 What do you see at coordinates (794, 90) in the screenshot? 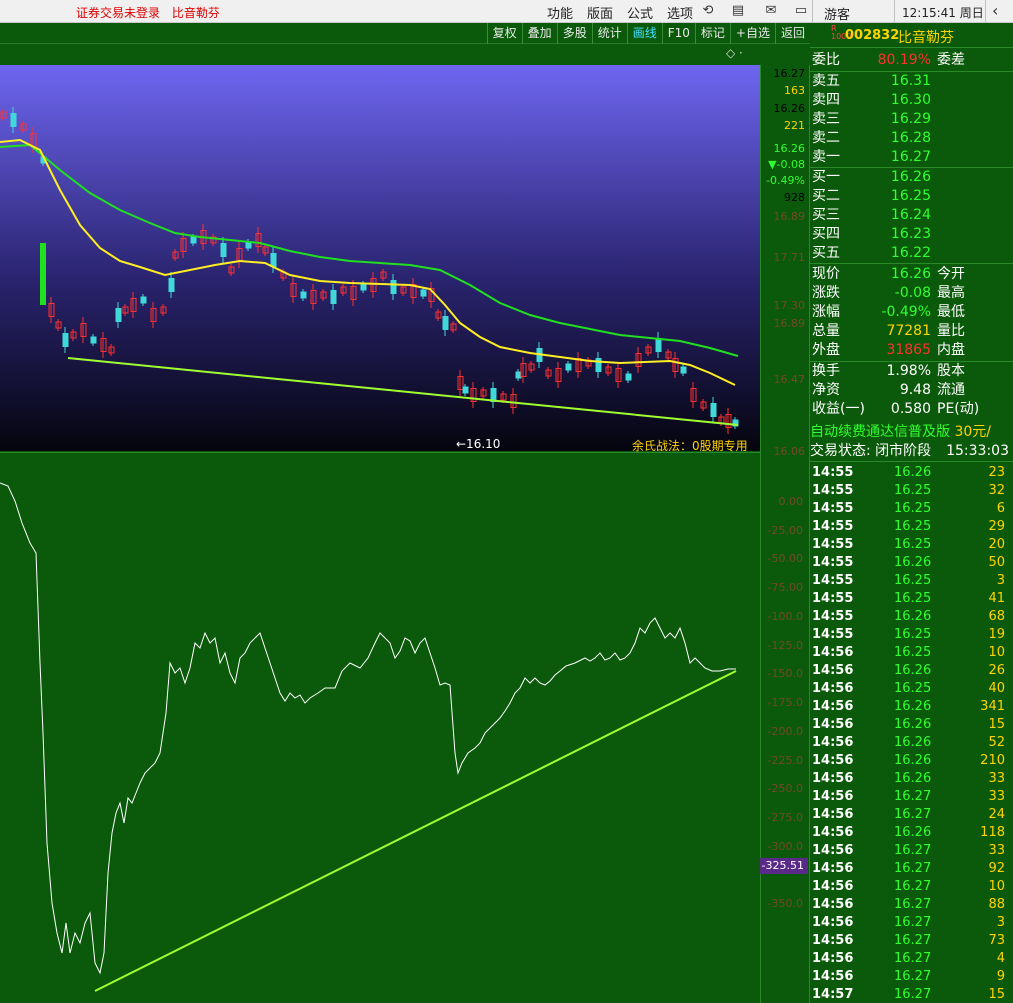
I see `axis-volume-1: 163` at bounding box center [794, 90].